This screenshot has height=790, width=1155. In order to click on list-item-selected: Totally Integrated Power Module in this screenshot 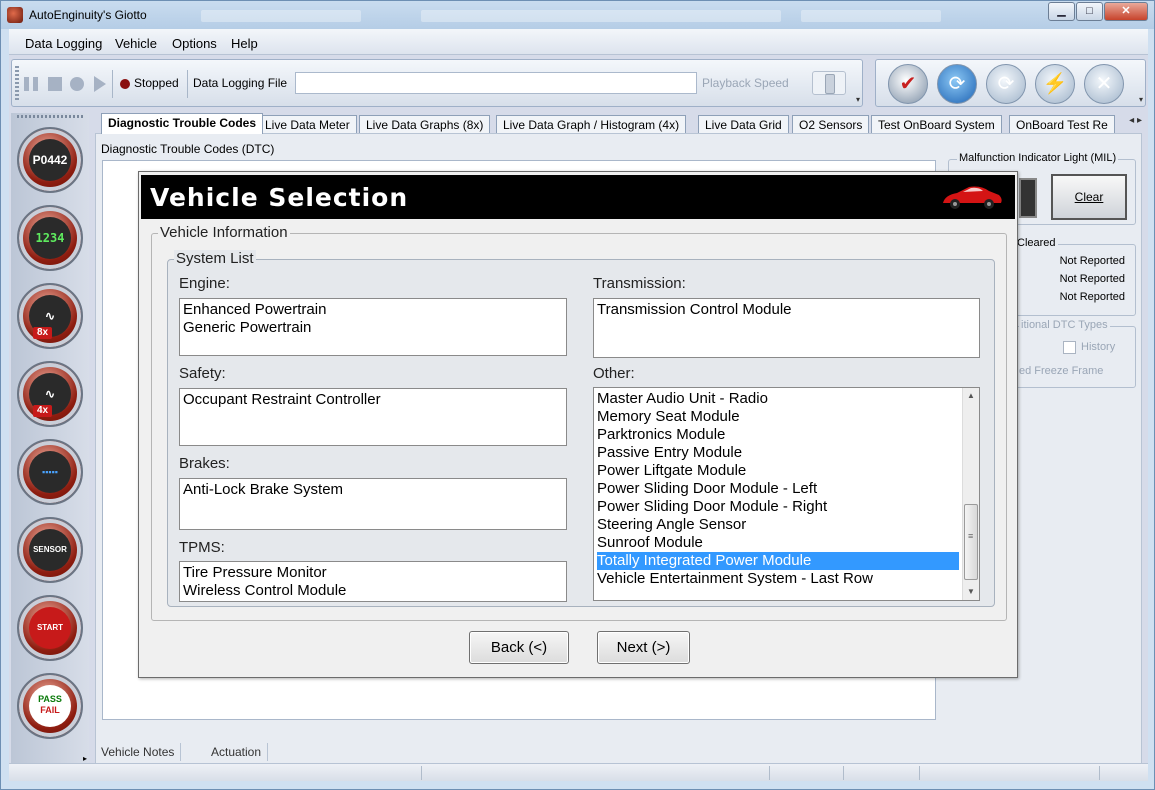, I will do `click(778, 561)`.